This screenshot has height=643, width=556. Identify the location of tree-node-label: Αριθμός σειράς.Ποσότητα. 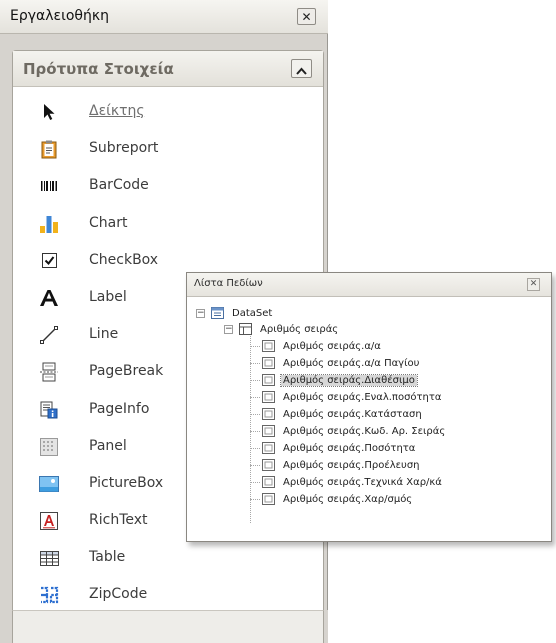
(349, 448).